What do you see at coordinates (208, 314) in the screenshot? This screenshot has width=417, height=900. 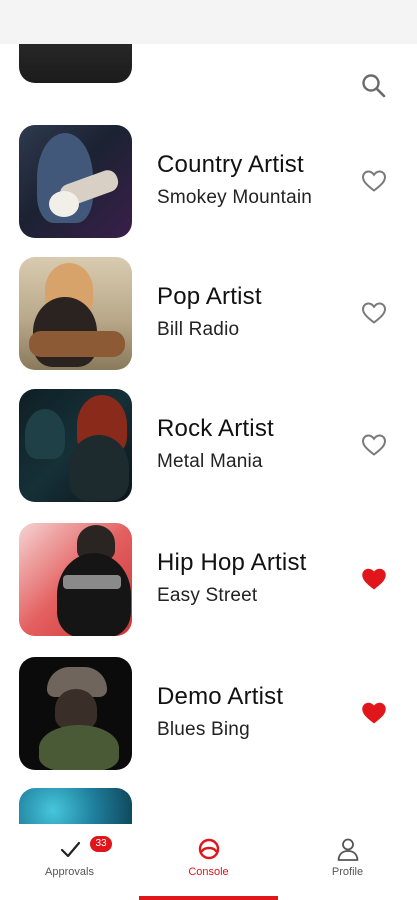 I see `artist-row: Pop Artist Bill Radio` at bounding box center [208, 314].